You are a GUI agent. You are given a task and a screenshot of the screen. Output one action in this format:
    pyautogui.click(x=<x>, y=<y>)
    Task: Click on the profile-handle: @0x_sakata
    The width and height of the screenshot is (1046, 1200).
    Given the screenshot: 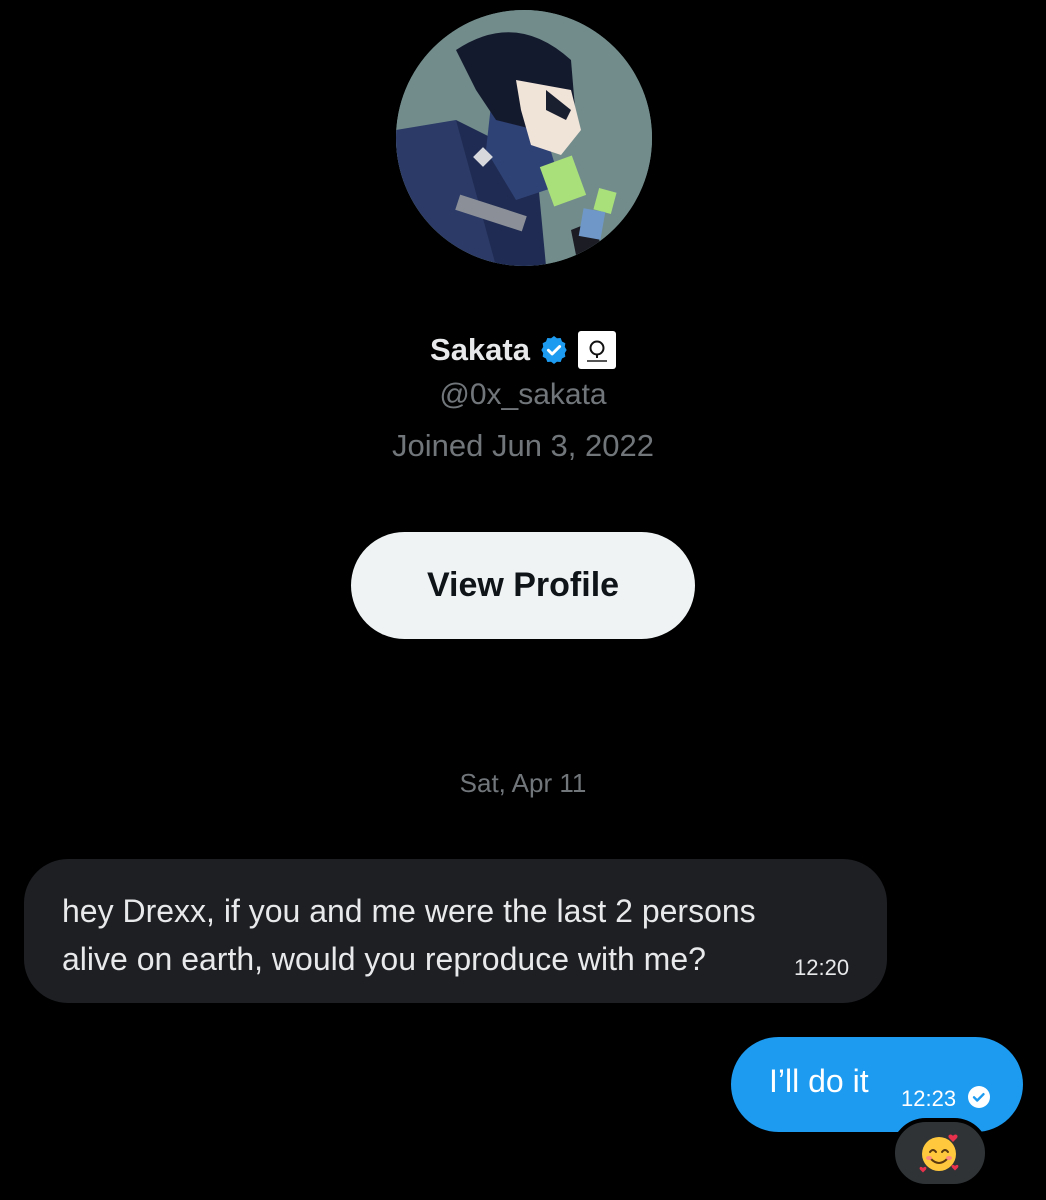 What is the action you would take?
    pyautogui.click(x=523, y=394)
    